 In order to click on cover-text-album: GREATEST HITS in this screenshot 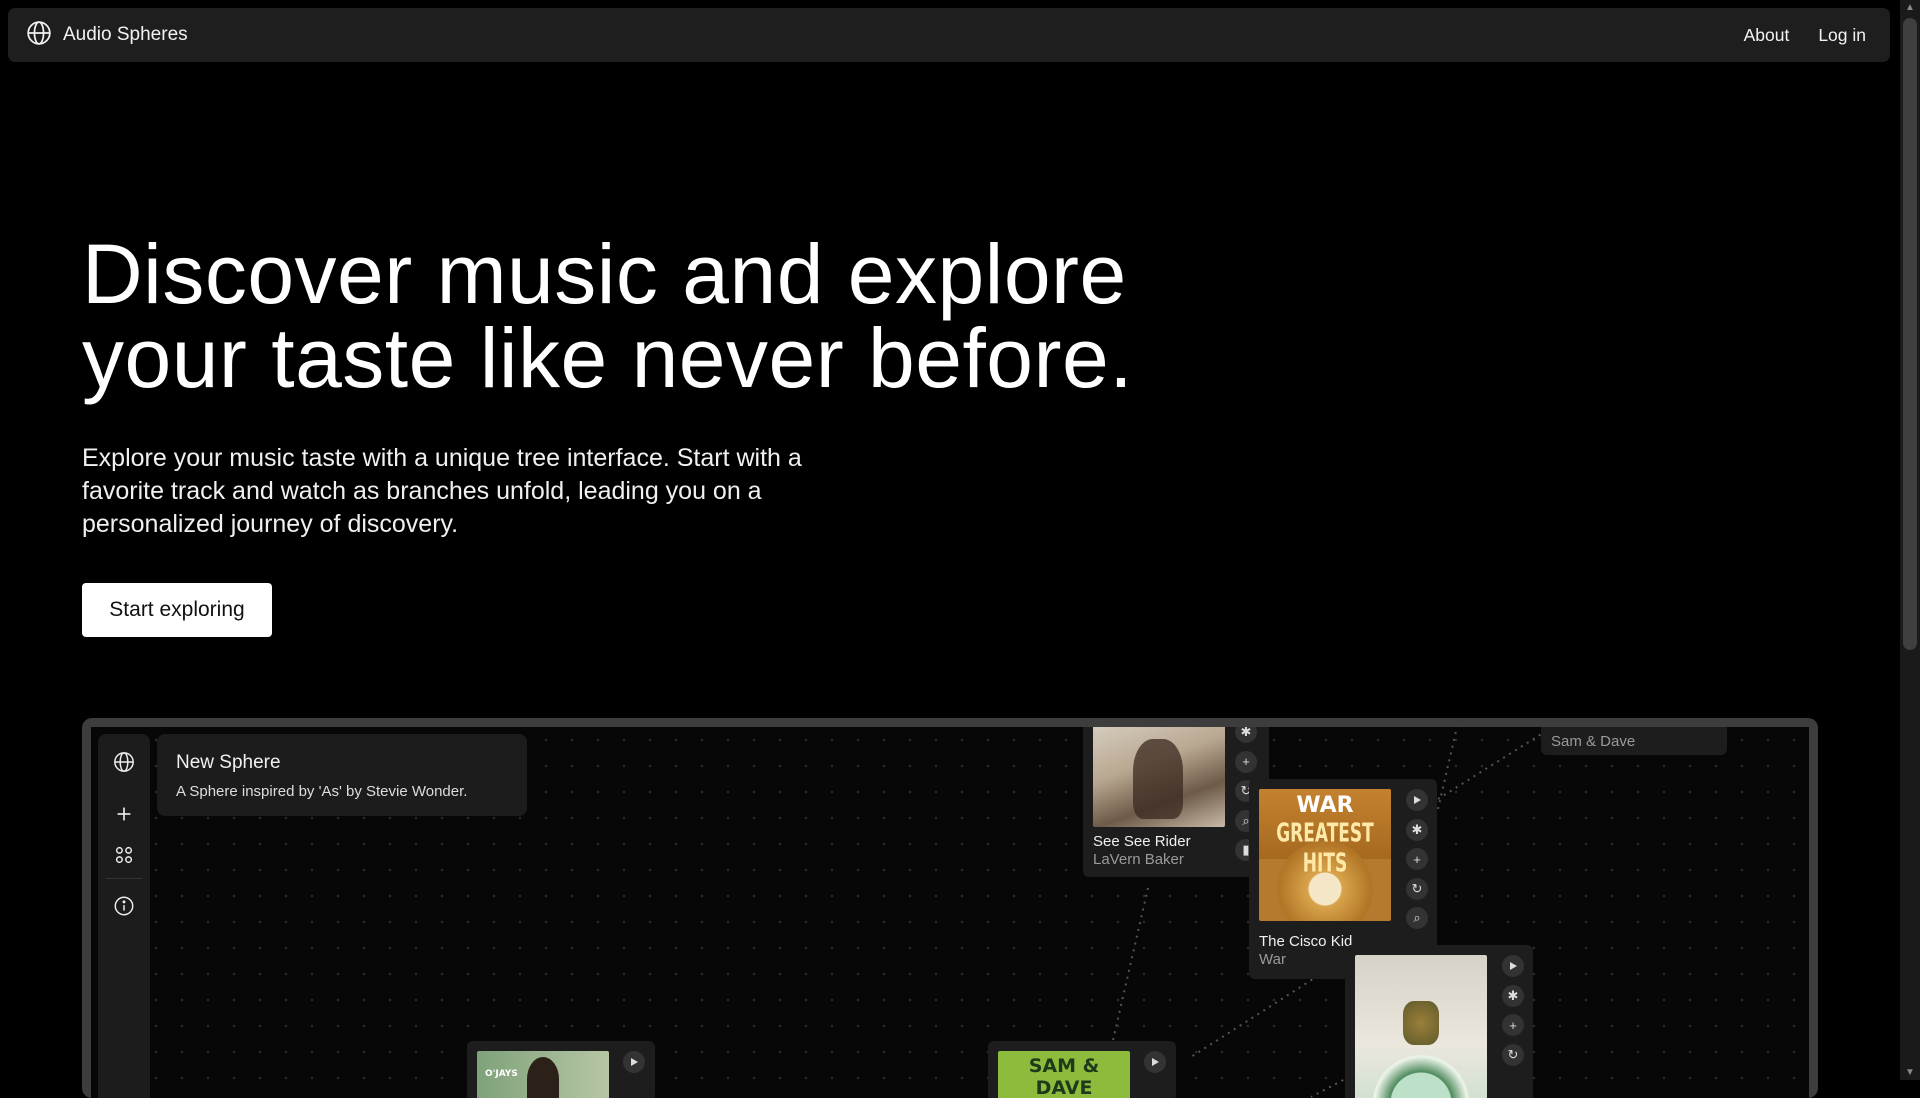, I will do `click(1325, 849)`.